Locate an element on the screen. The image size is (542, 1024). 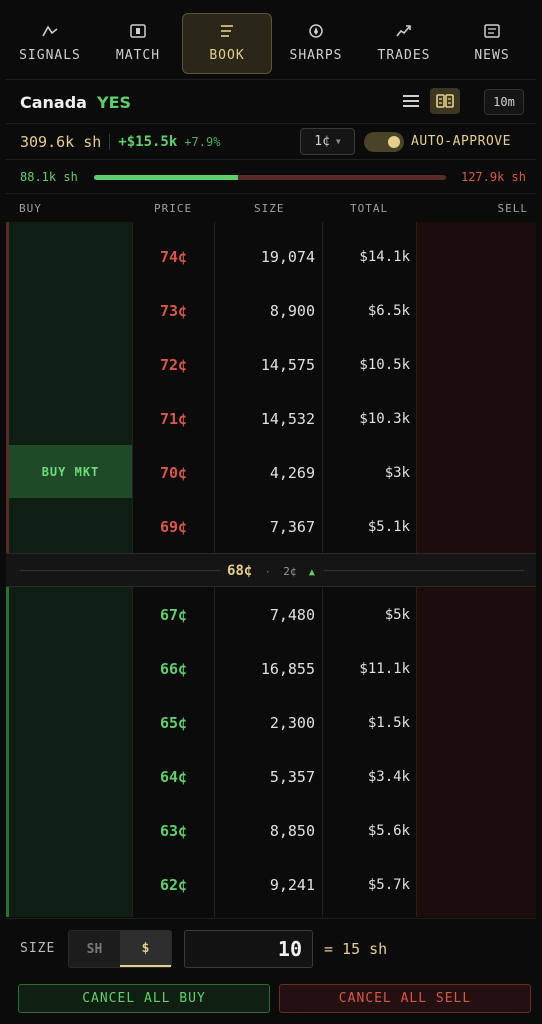
total-cell: $5.7k is located at coordinates (388, 885).